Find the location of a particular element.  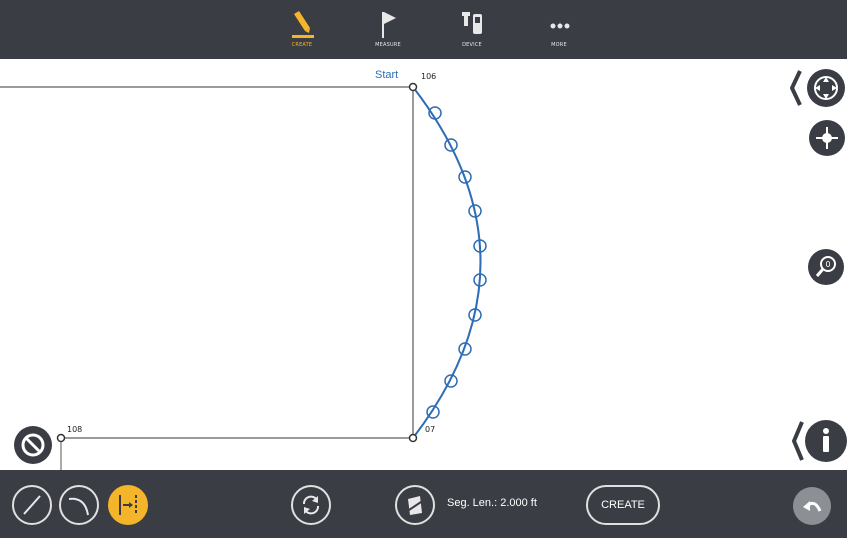

tab-measure: MEASURE is located at coordinates (388, 31).